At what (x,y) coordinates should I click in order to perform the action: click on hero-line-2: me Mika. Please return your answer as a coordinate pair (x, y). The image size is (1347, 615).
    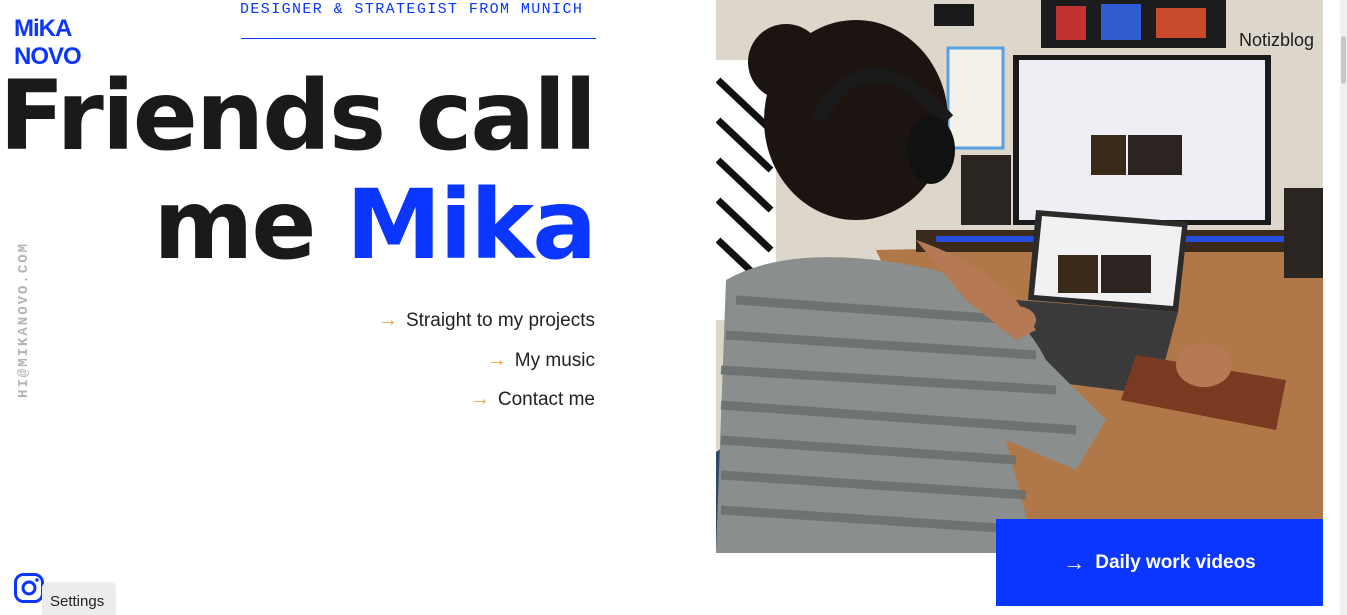
    Looking at the image, I should click on (298, 225).